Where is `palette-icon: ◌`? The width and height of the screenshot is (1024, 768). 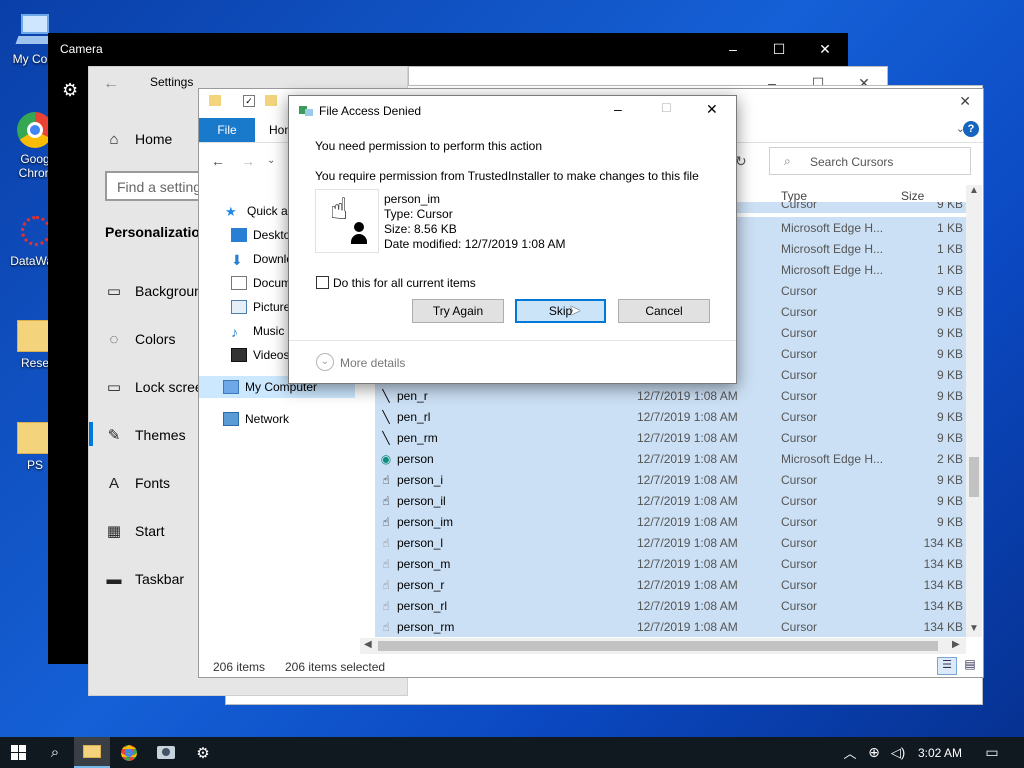
palette-icon: ◌ is located at coordinates (114, 339).